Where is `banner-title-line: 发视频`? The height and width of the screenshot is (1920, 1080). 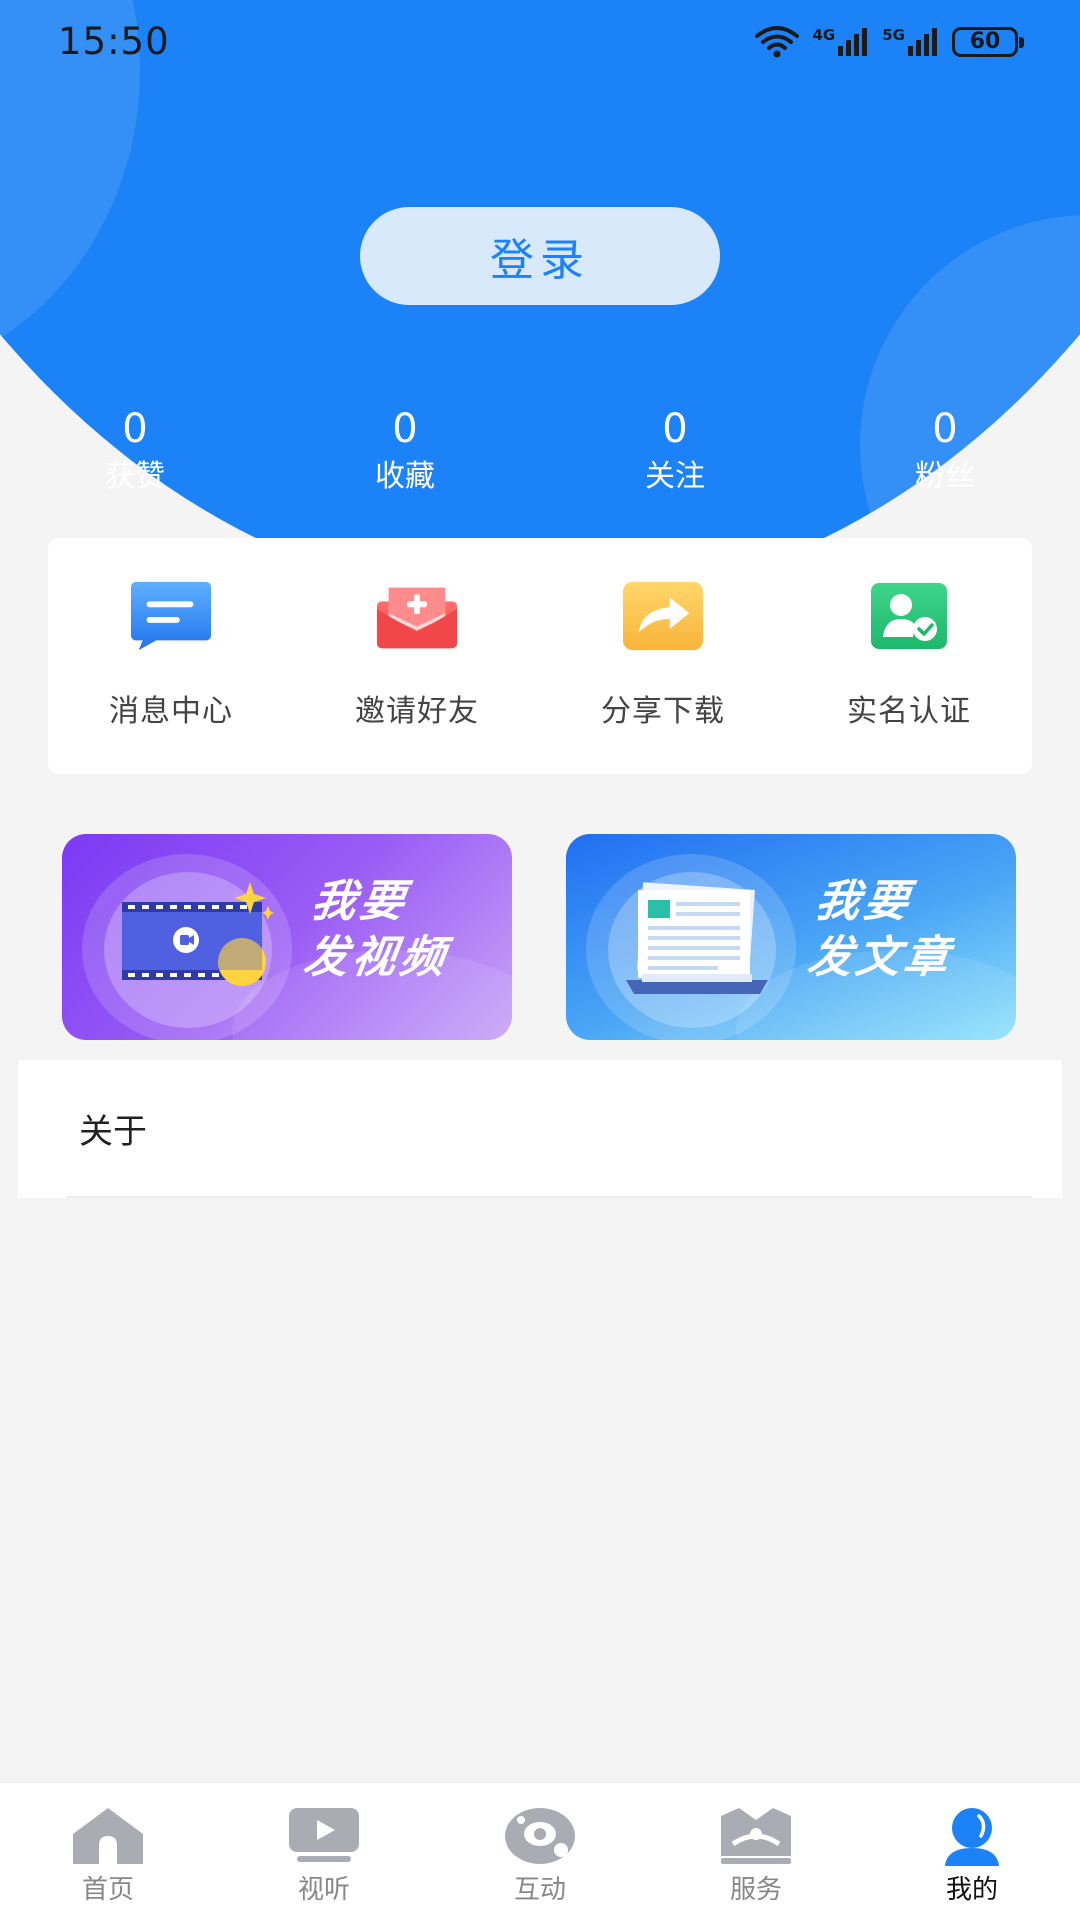
banner-title-line: 发视频 is located at coordinates (376, 957).